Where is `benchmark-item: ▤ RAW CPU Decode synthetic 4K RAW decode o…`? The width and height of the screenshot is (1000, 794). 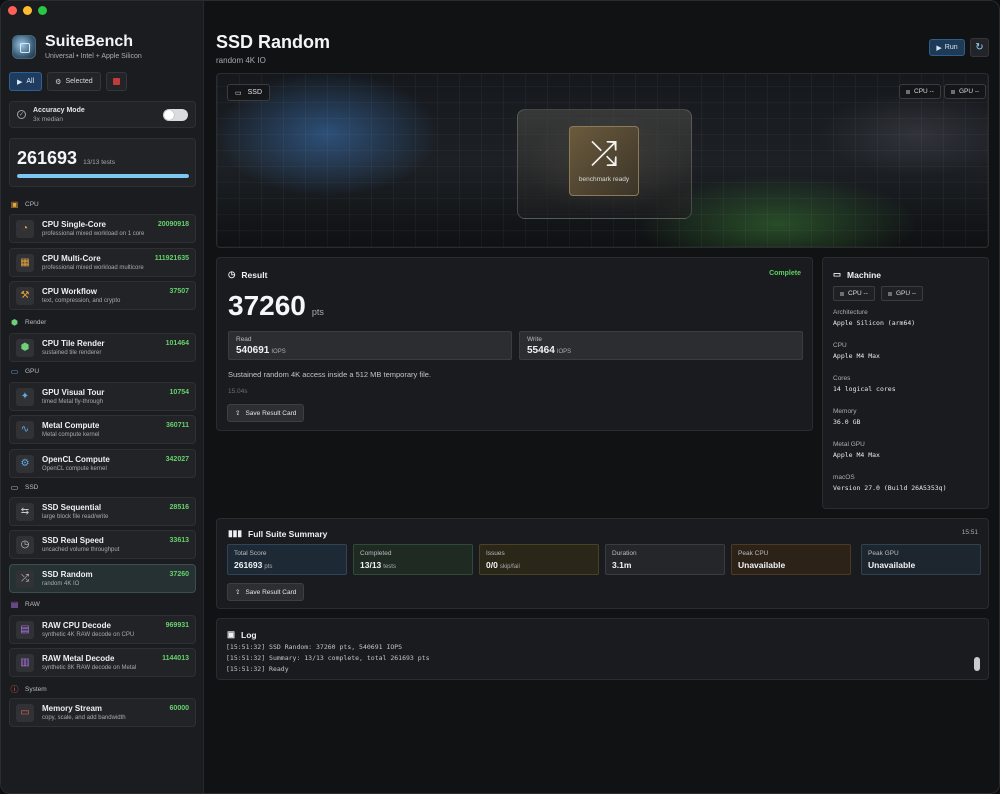 benchmark-item: ▤ RAW CPU Decode synthetic 4K RAW decode o… is located at coordinates (102, 629).